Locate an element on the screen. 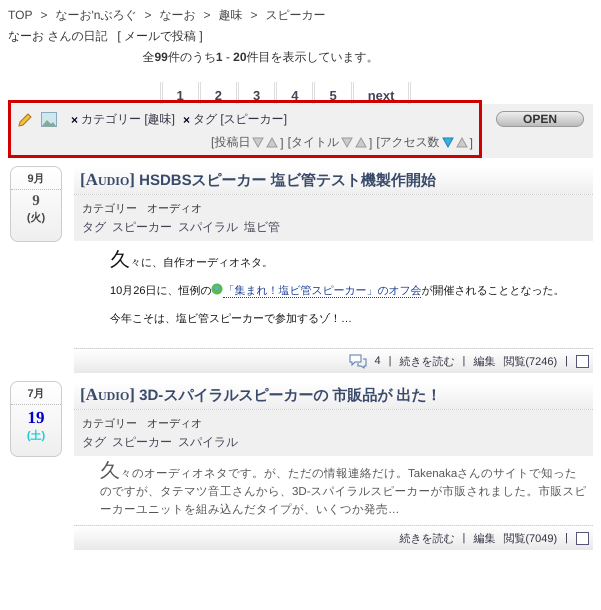 This screenshot has height=610, width=601. sort-label: [タイトル is located at coordinates (313, 142).